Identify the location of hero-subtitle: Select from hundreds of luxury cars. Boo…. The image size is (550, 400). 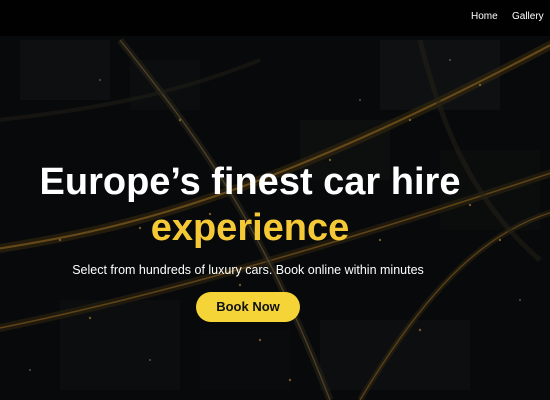
(248, 270).